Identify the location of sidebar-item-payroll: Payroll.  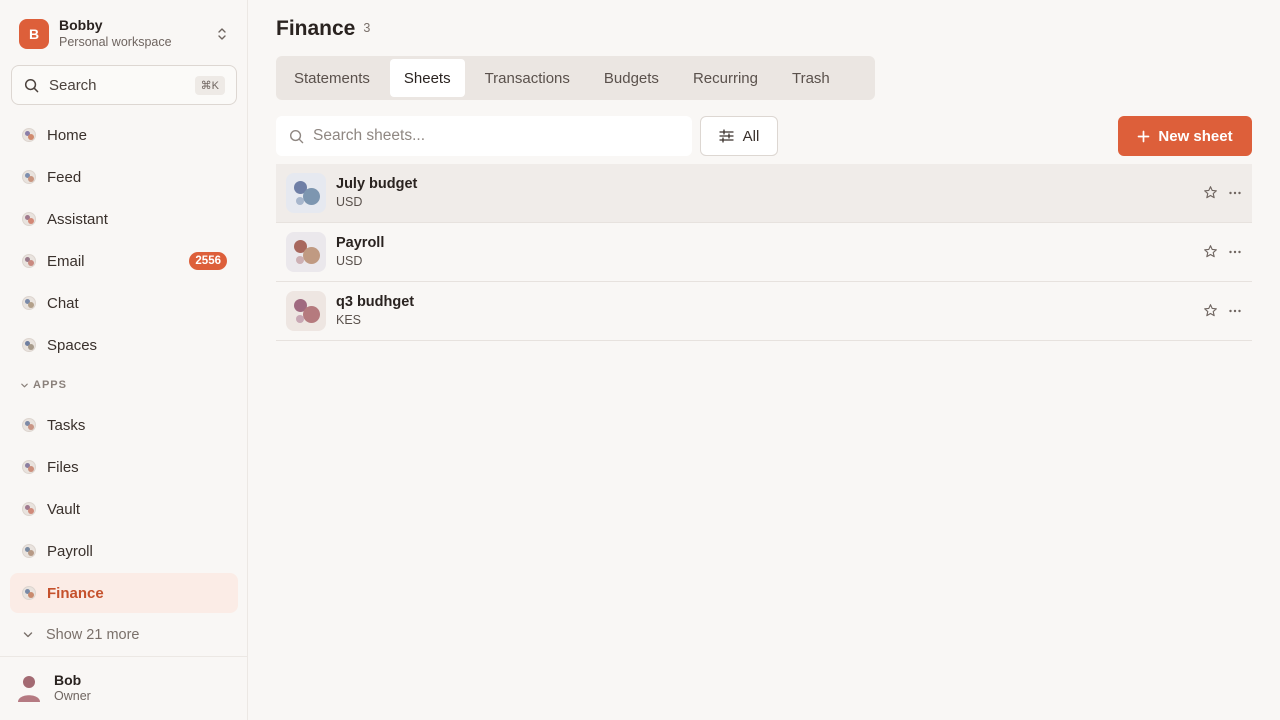
(124, 551).